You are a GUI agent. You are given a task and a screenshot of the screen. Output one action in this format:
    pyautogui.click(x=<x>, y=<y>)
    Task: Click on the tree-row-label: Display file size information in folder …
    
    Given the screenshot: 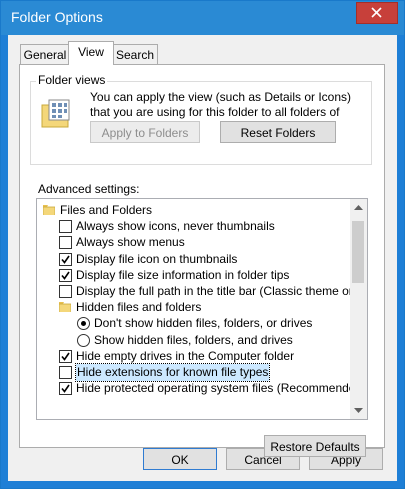 What is the action you would take?
    pyautogui.click(x=183, y=274)
    